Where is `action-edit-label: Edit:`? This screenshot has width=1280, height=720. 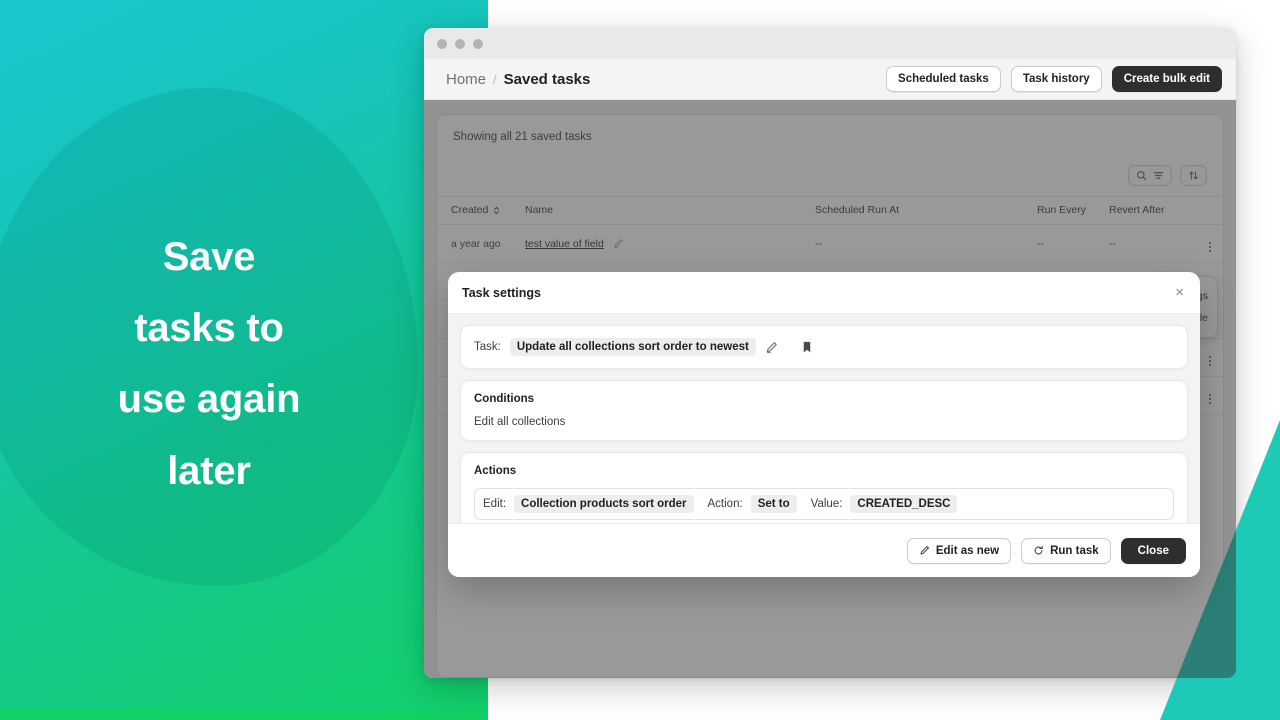
action-edit-label: Edit: is located at coordinates (495, 504).